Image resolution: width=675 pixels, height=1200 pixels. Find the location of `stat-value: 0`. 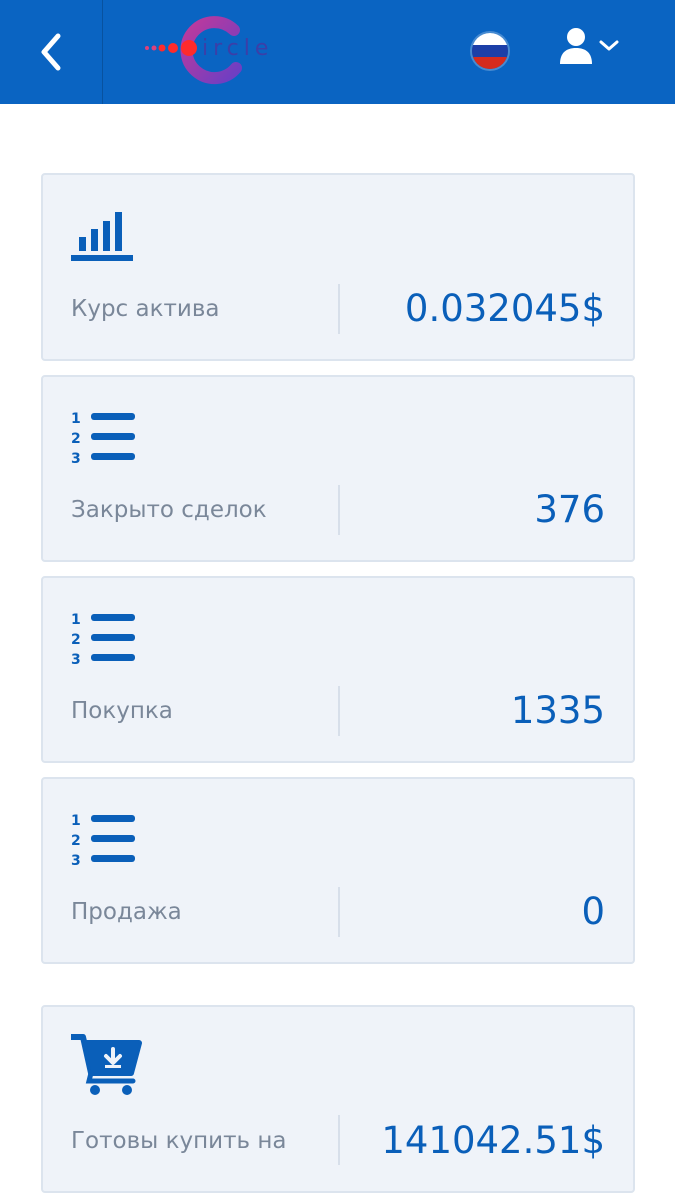

stat-value: 0 is located at coordinates (593, 911).